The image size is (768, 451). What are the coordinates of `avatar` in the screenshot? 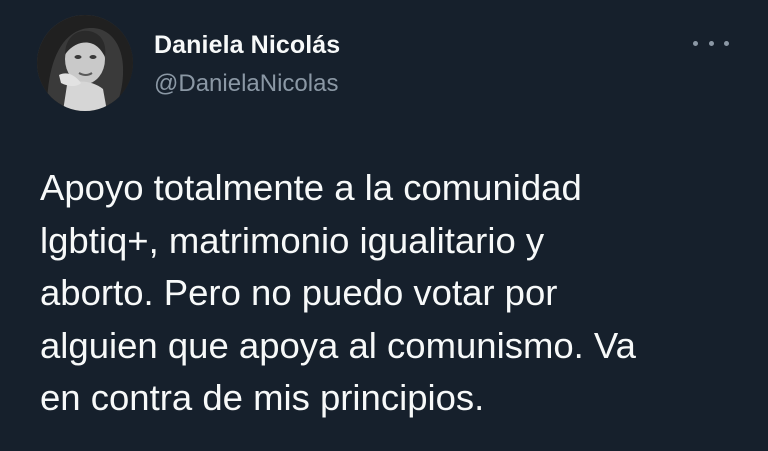 It's located at (85, 63).